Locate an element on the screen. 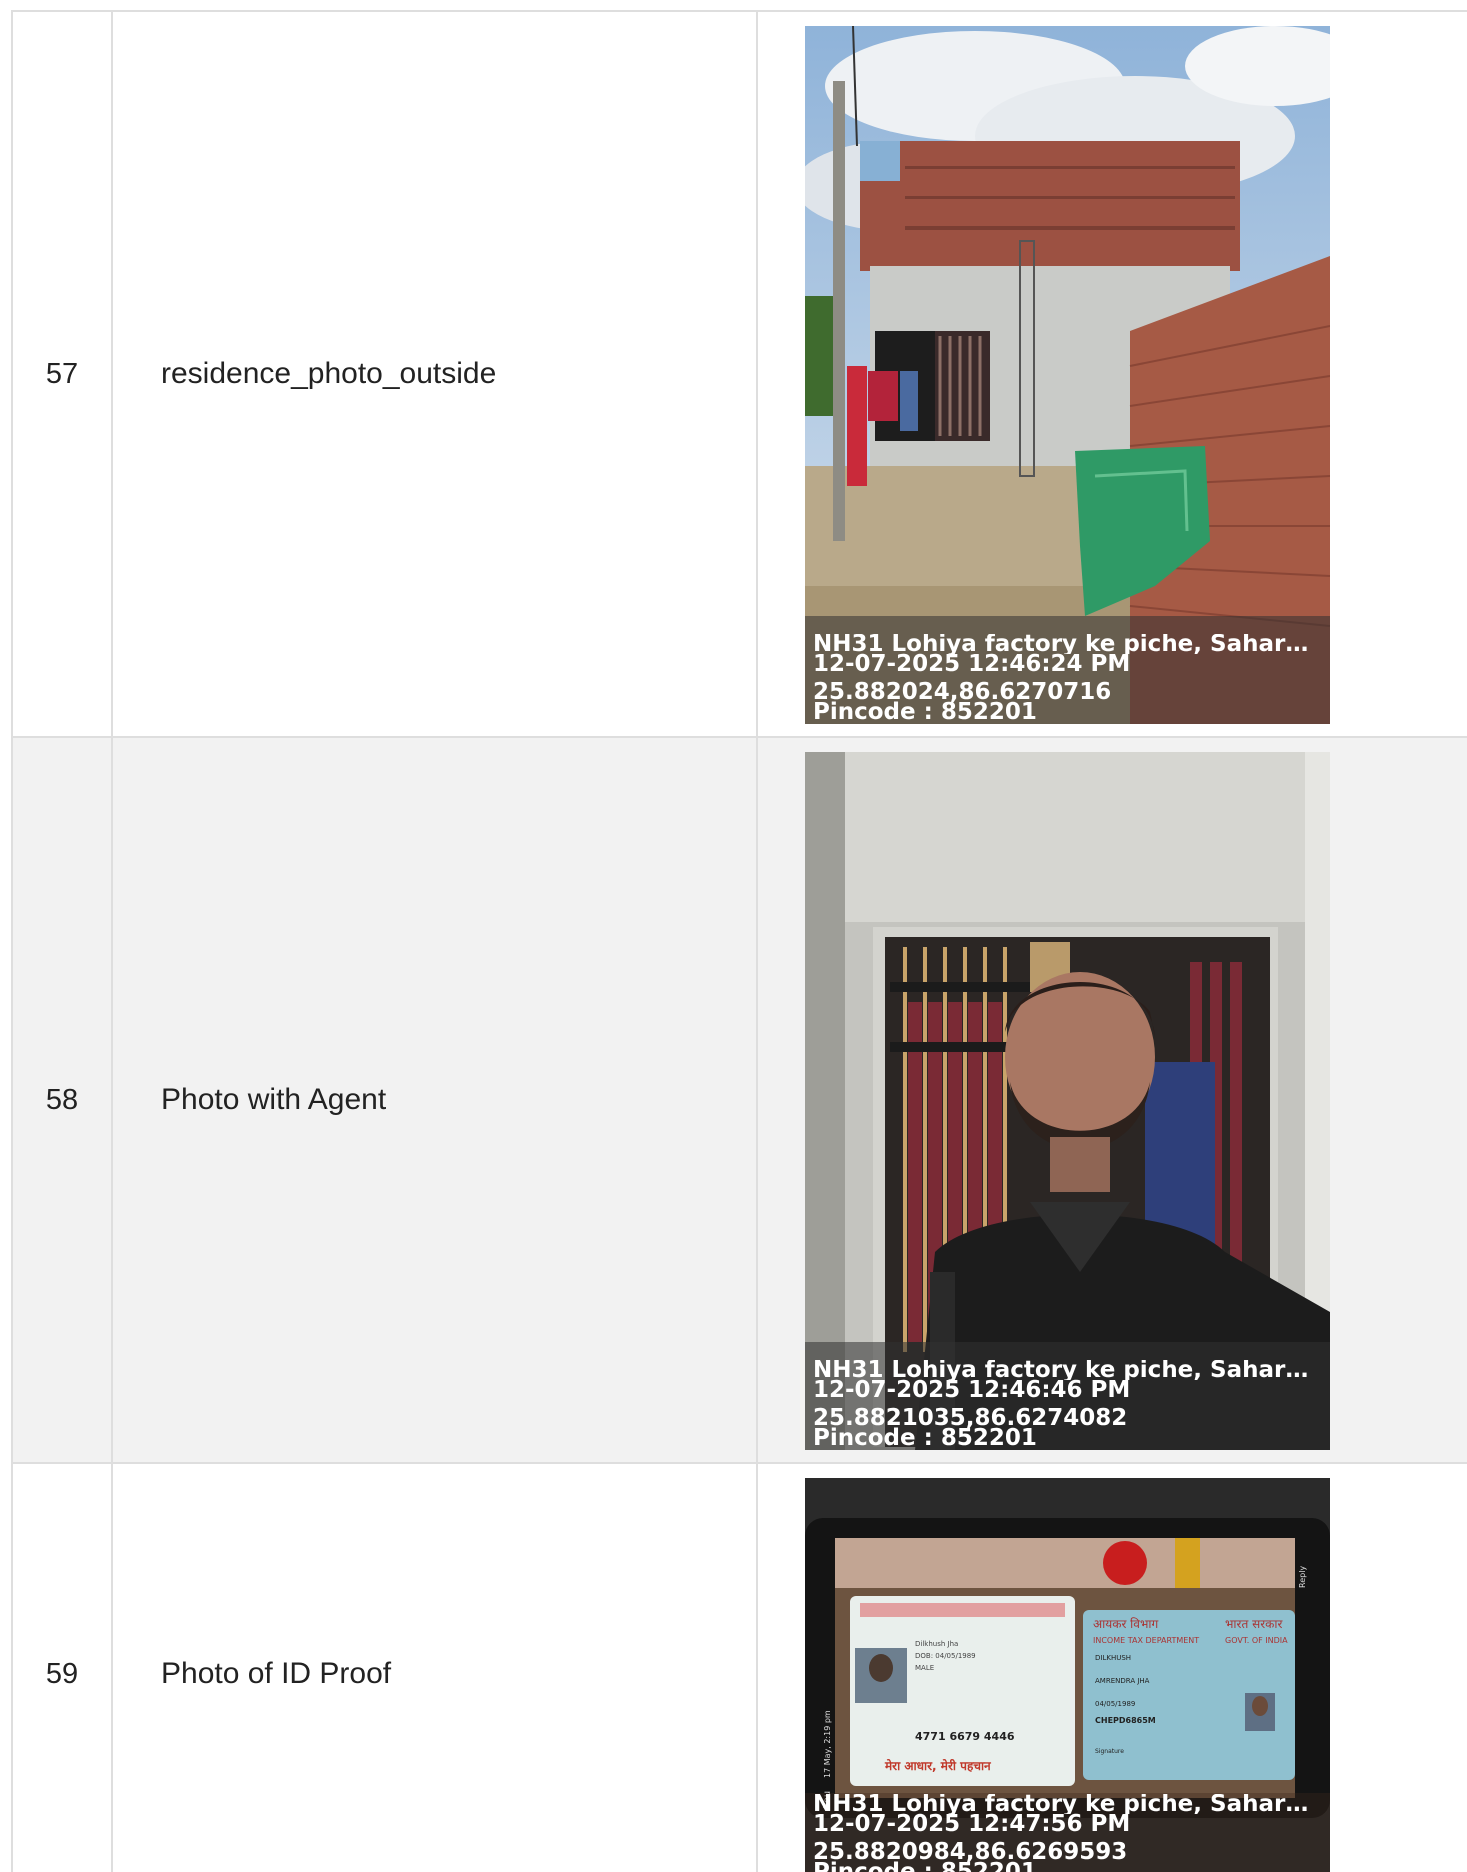 The height and width of the screenshot is (1872, 1467). stamp-timestamp: 12-07-2025 12:46:46 PM is located at coordinates (972, 1390).